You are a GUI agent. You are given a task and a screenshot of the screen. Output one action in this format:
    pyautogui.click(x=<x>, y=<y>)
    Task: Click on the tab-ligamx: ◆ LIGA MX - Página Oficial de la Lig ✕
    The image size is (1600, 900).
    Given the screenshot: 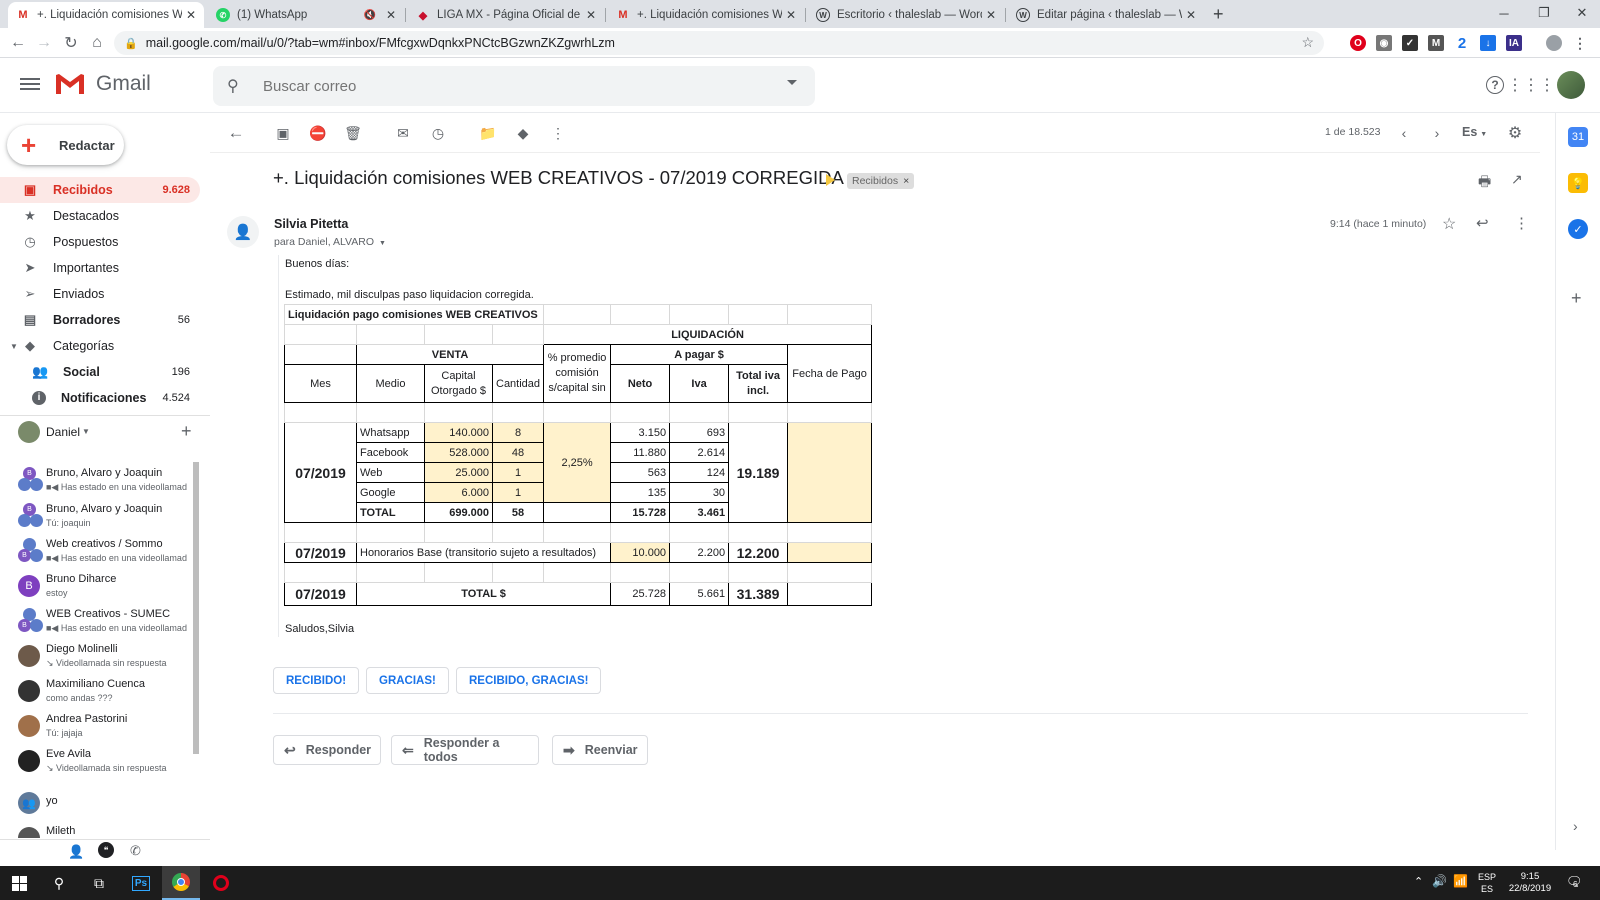 What is the action you would take?
    pyautogui.click(x=506, y=15)
    